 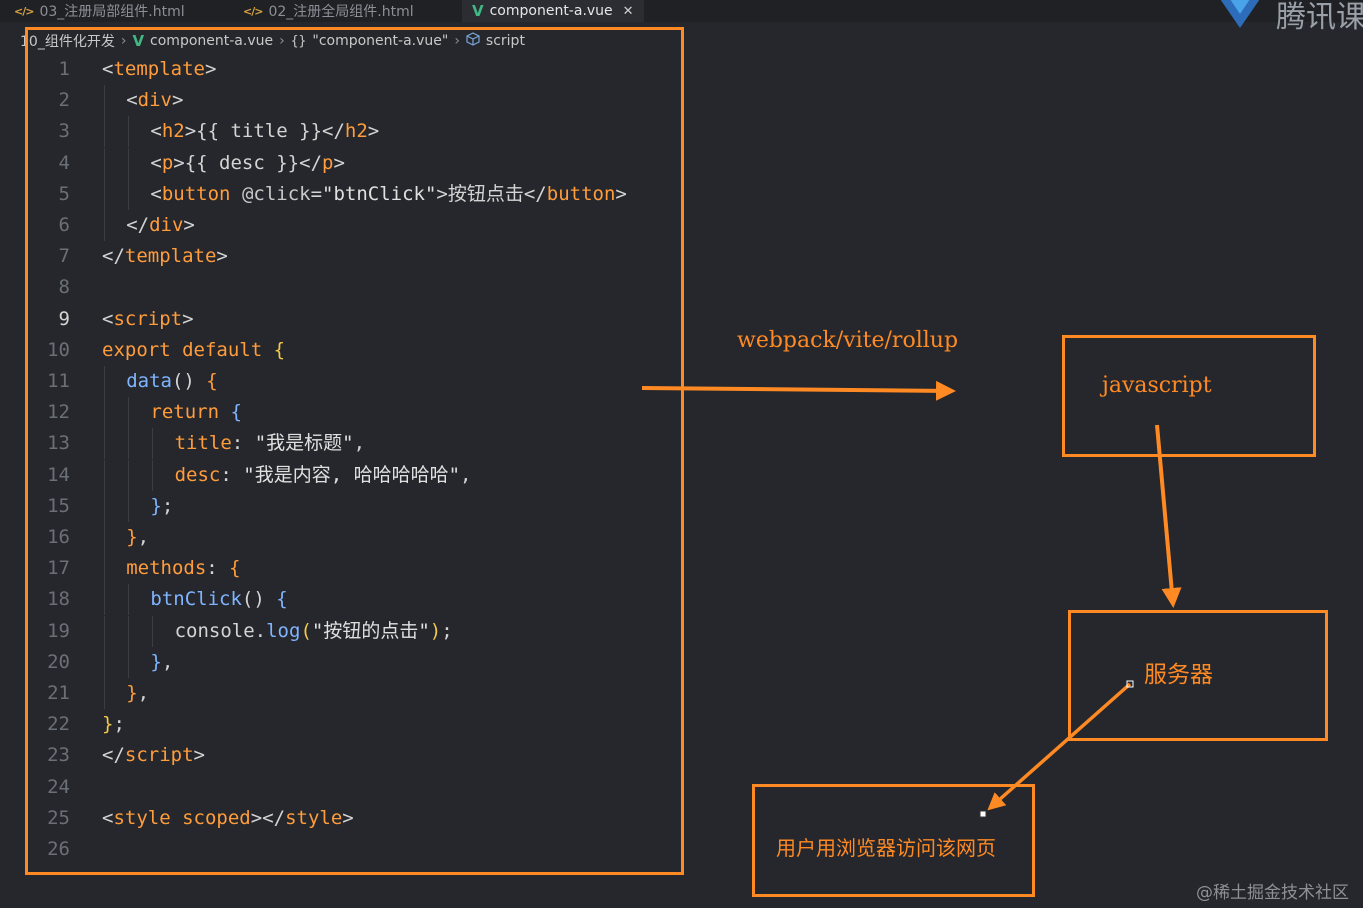 I want to click on arrow-js-to-server, so click(x=1168, y=516).